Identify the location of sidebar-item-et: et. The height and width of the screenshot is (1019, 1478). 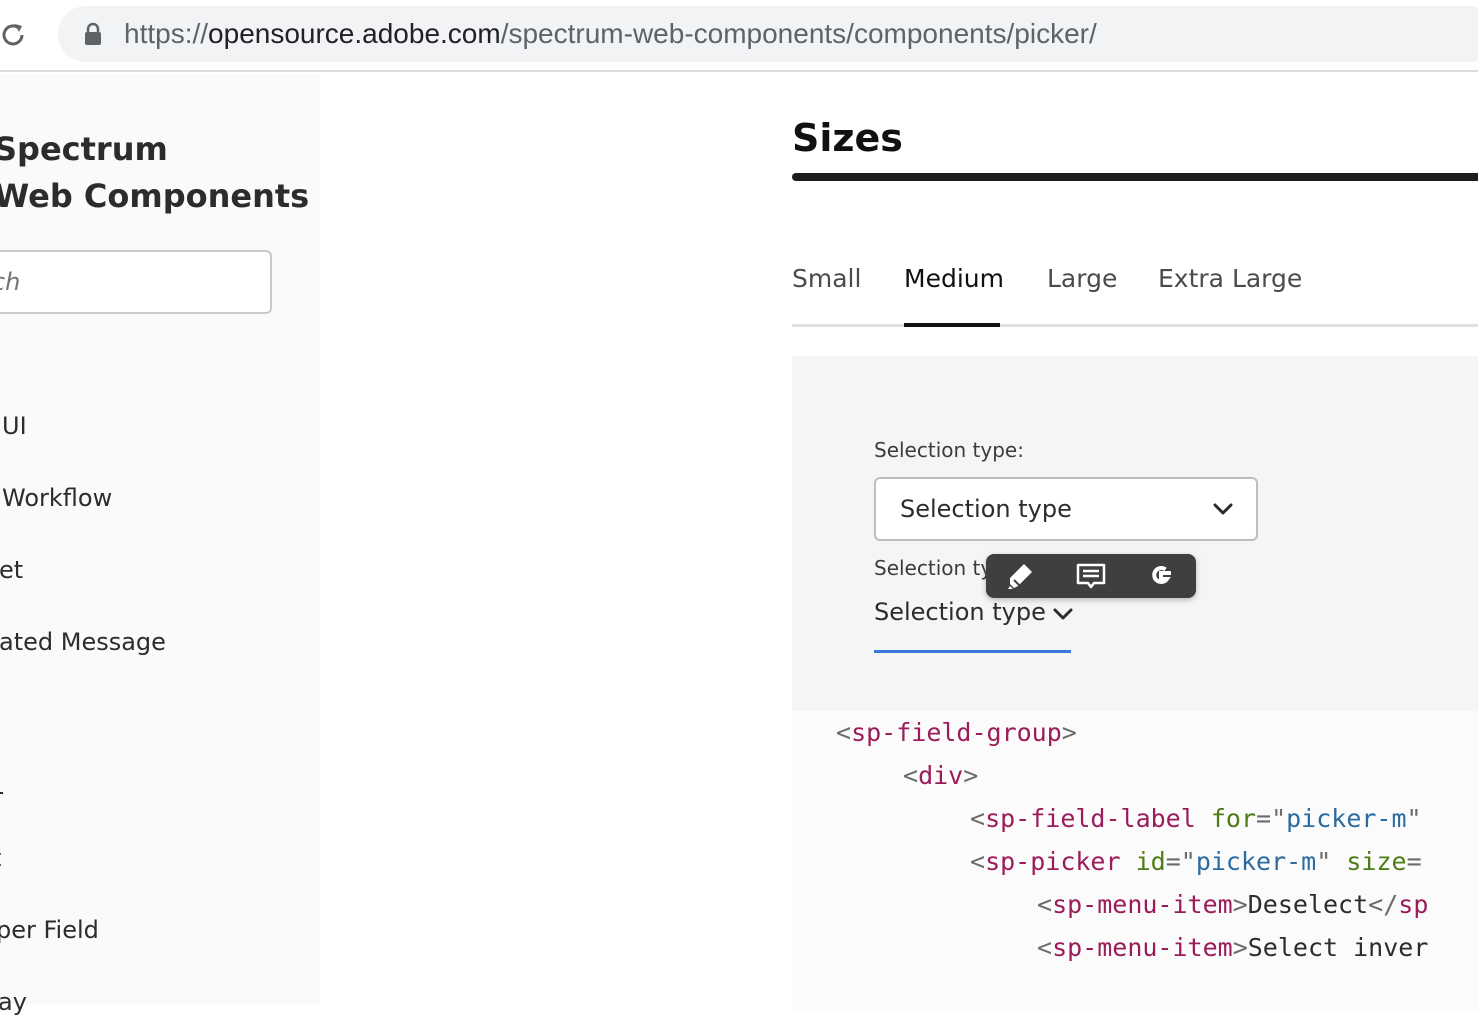
(11, 570).